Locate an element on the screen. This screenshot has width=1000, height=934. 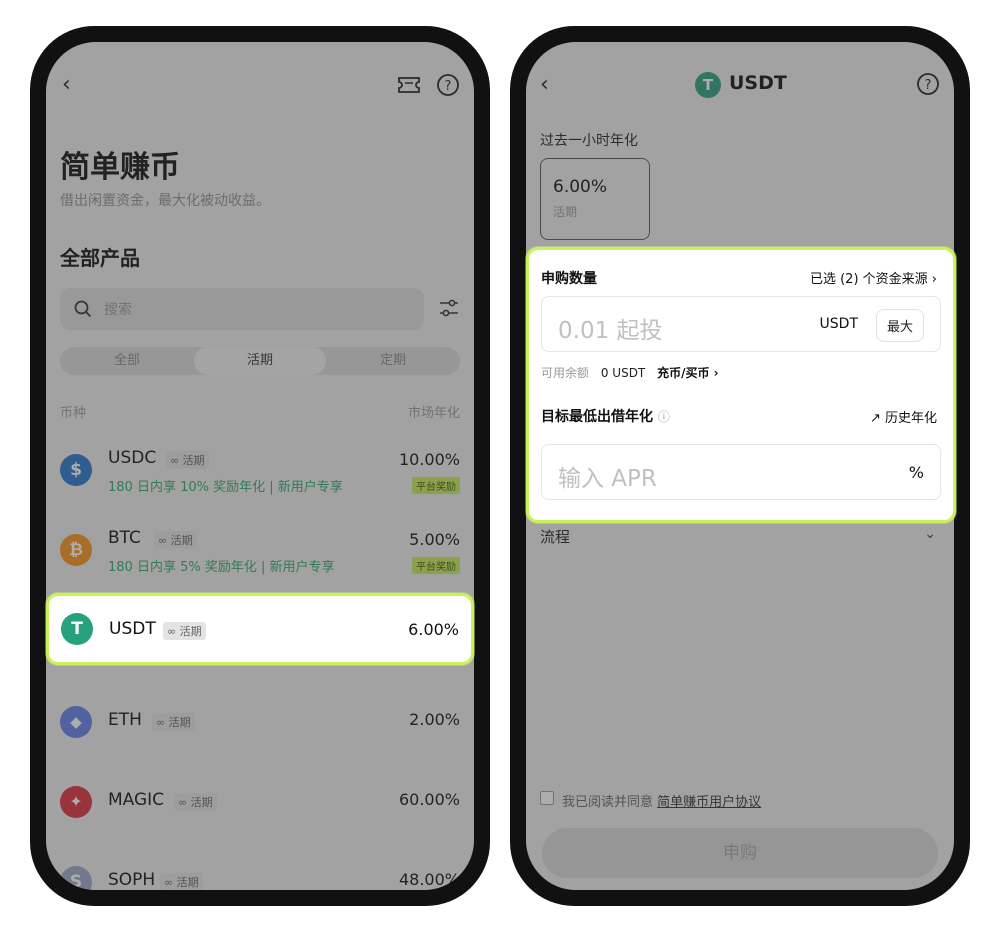
currency-label: USDT is located at coordinates (838, 324).